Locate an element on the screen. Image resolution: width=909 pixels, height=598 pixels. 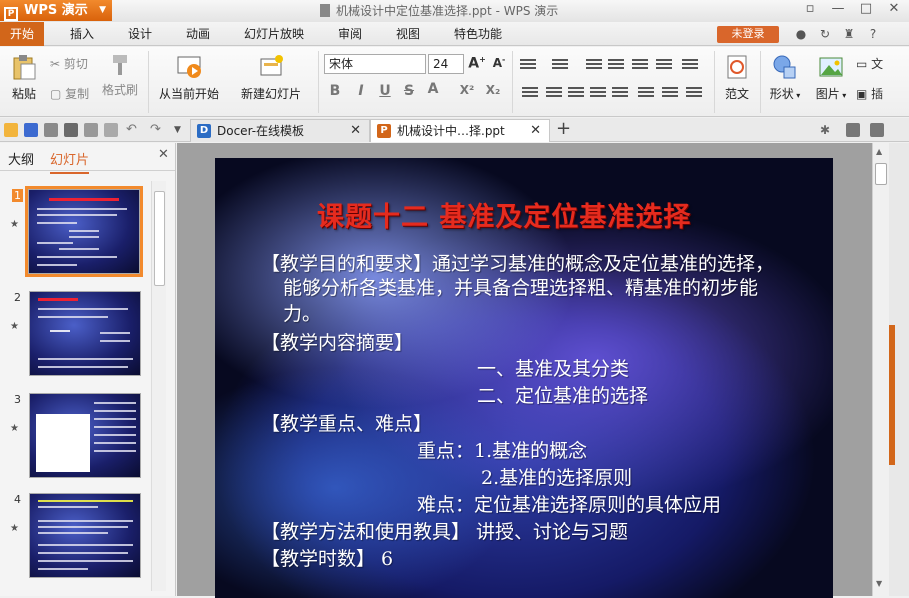
close-button: ✕ is located at coordinates (894, 10).